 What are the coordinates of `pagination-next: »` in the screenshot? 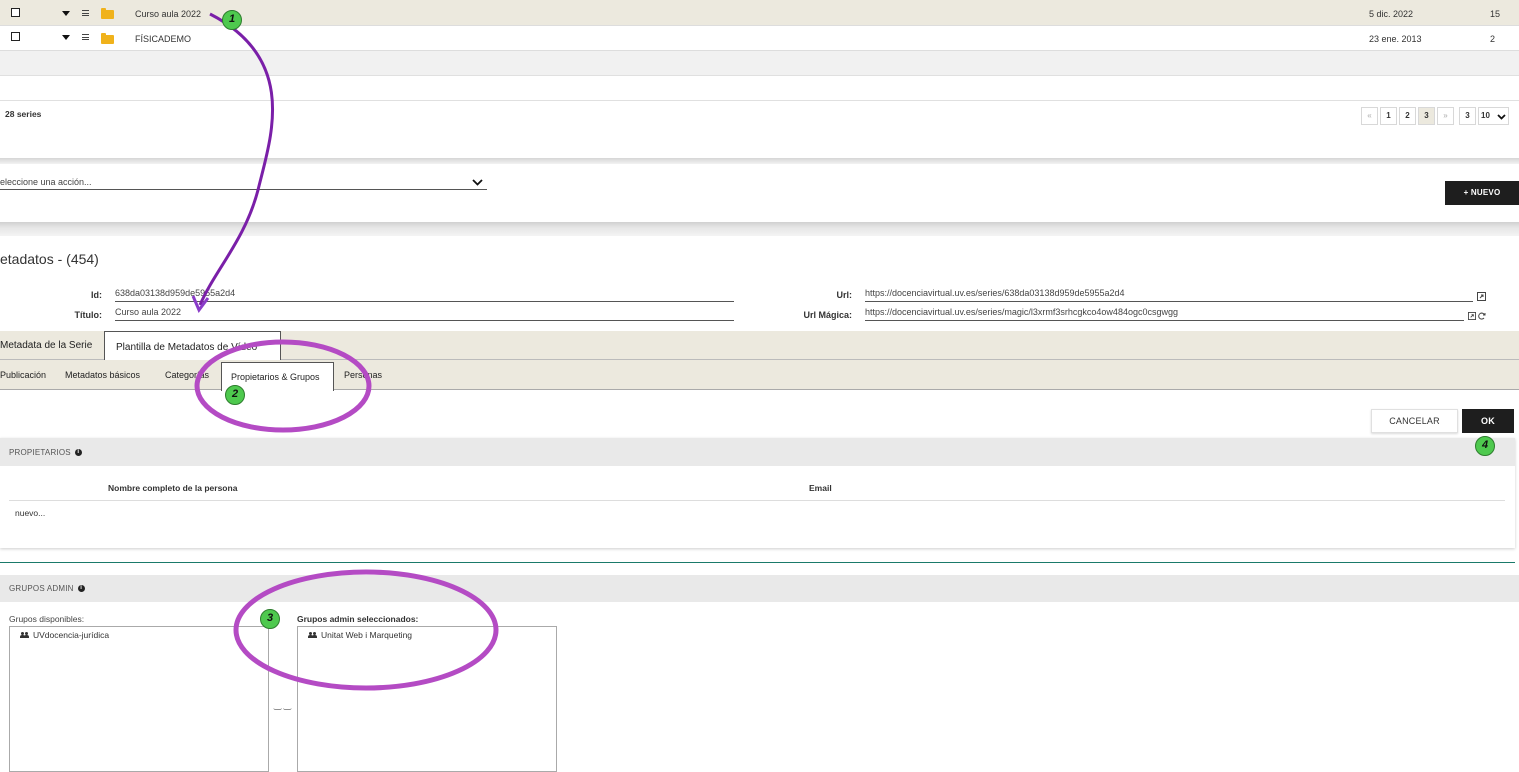 It's located at (1445, 116).